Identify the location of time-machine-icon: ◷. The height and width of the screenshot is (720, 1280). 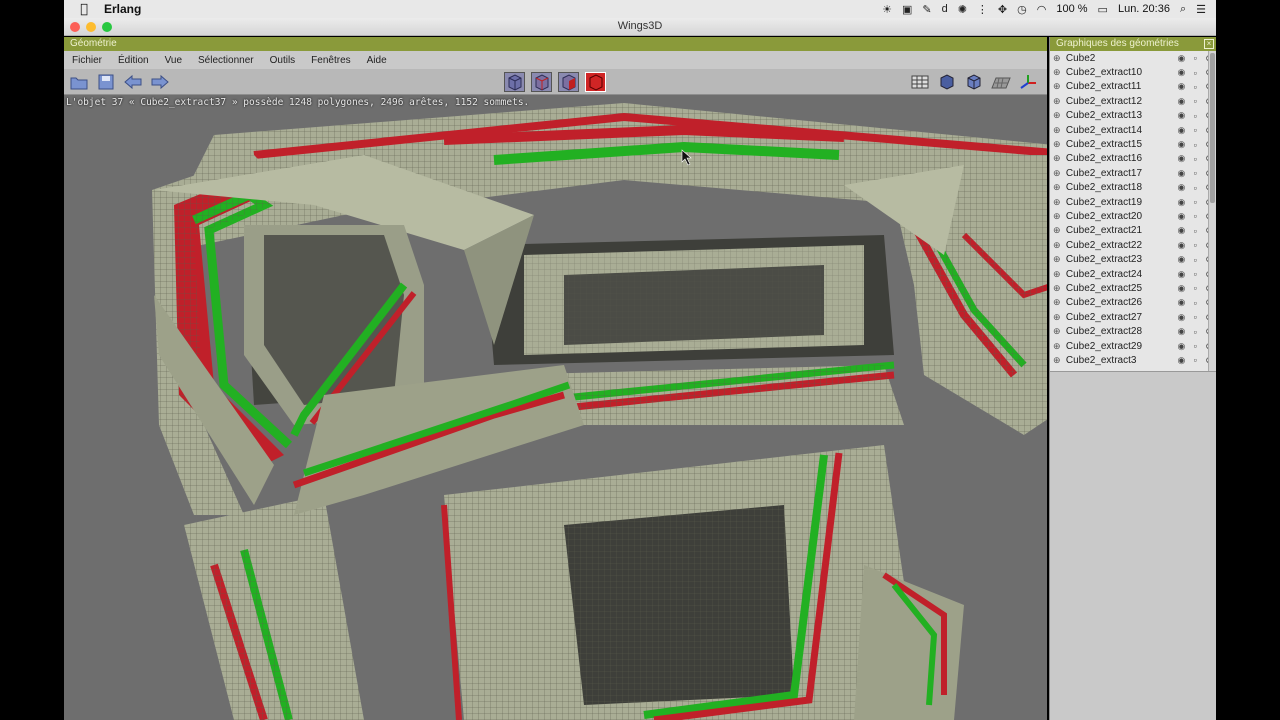
(1022, 9).